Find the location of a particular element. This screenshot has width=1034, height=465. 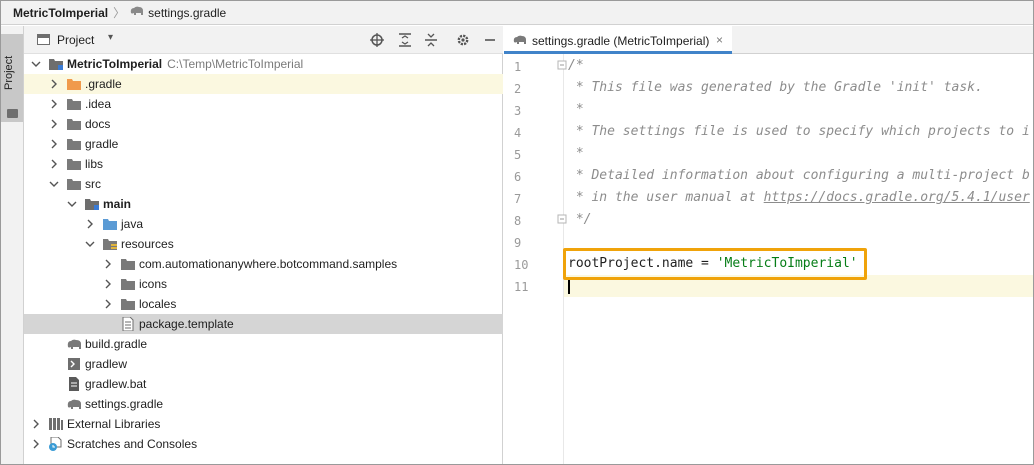

tree-label: package.template is located at coordinates (186, 324).